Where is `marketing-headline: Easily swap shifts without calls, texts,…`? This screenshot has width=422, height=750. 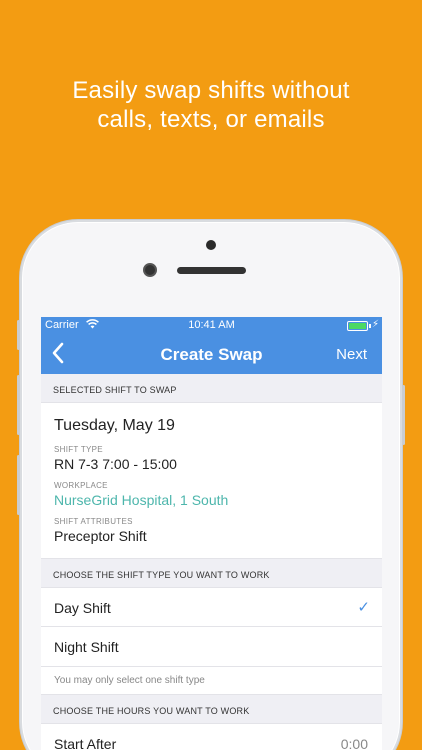 marketing-headline: Easily swap shifts without calls, texts,… is located at coordinates (211, 105).